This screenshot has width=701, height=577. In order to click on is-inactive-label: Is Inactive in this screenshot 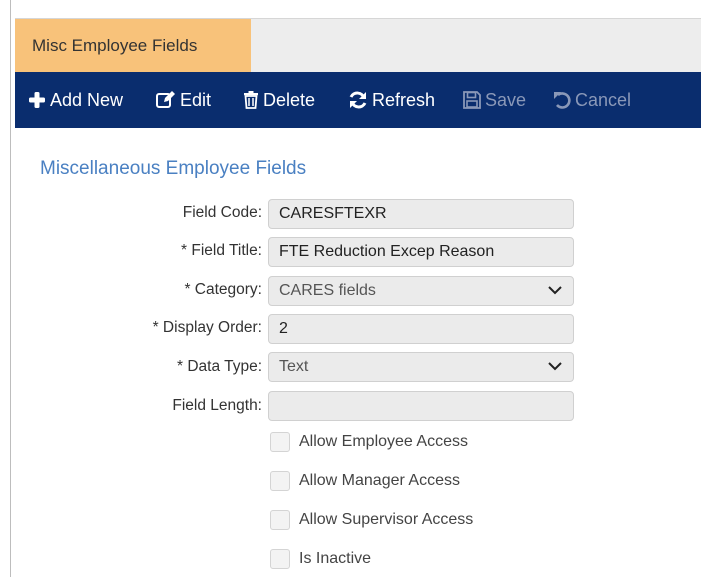, I will do `click(335, 558)`.